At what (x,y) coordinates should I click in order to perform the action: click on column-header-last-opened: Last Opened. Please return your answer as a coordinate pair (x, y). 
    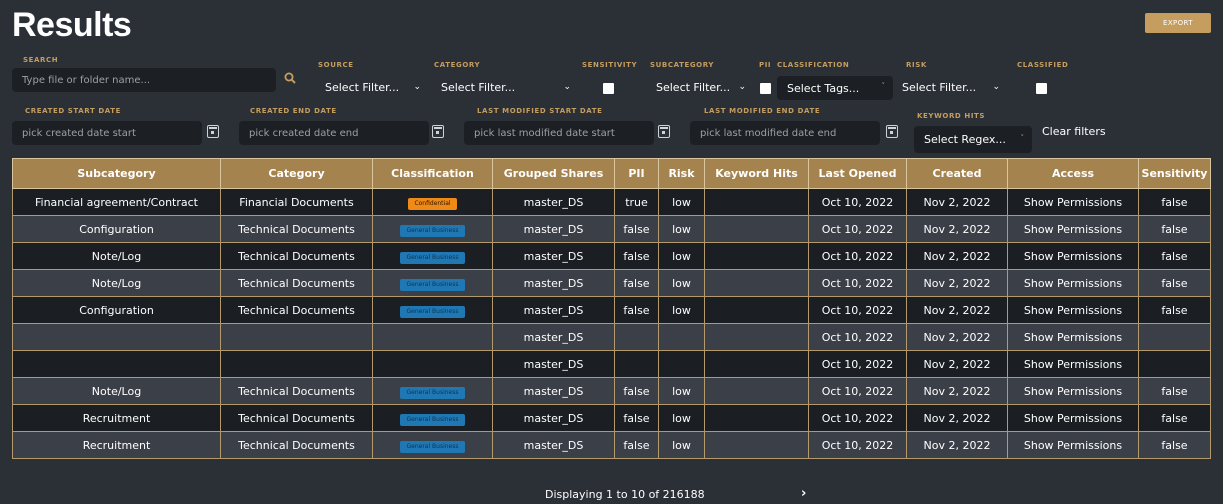
    Looking at the image, I should click on (857, 173).